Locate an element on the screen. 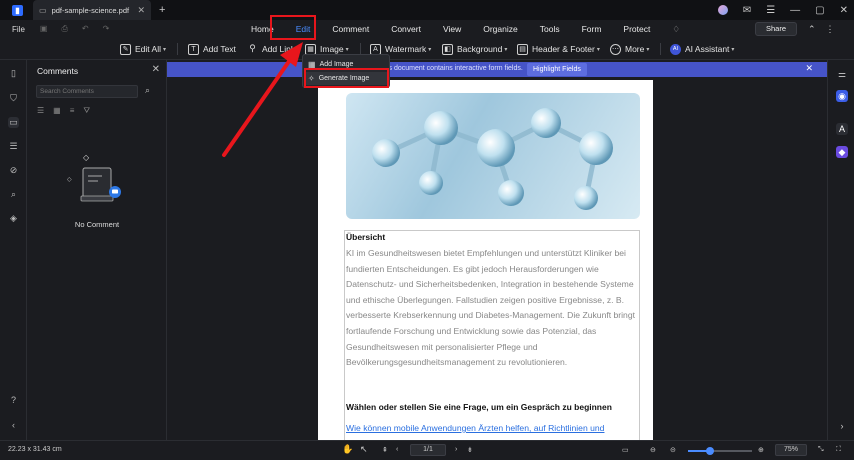  hero-image is located at coordinates (493, 156).